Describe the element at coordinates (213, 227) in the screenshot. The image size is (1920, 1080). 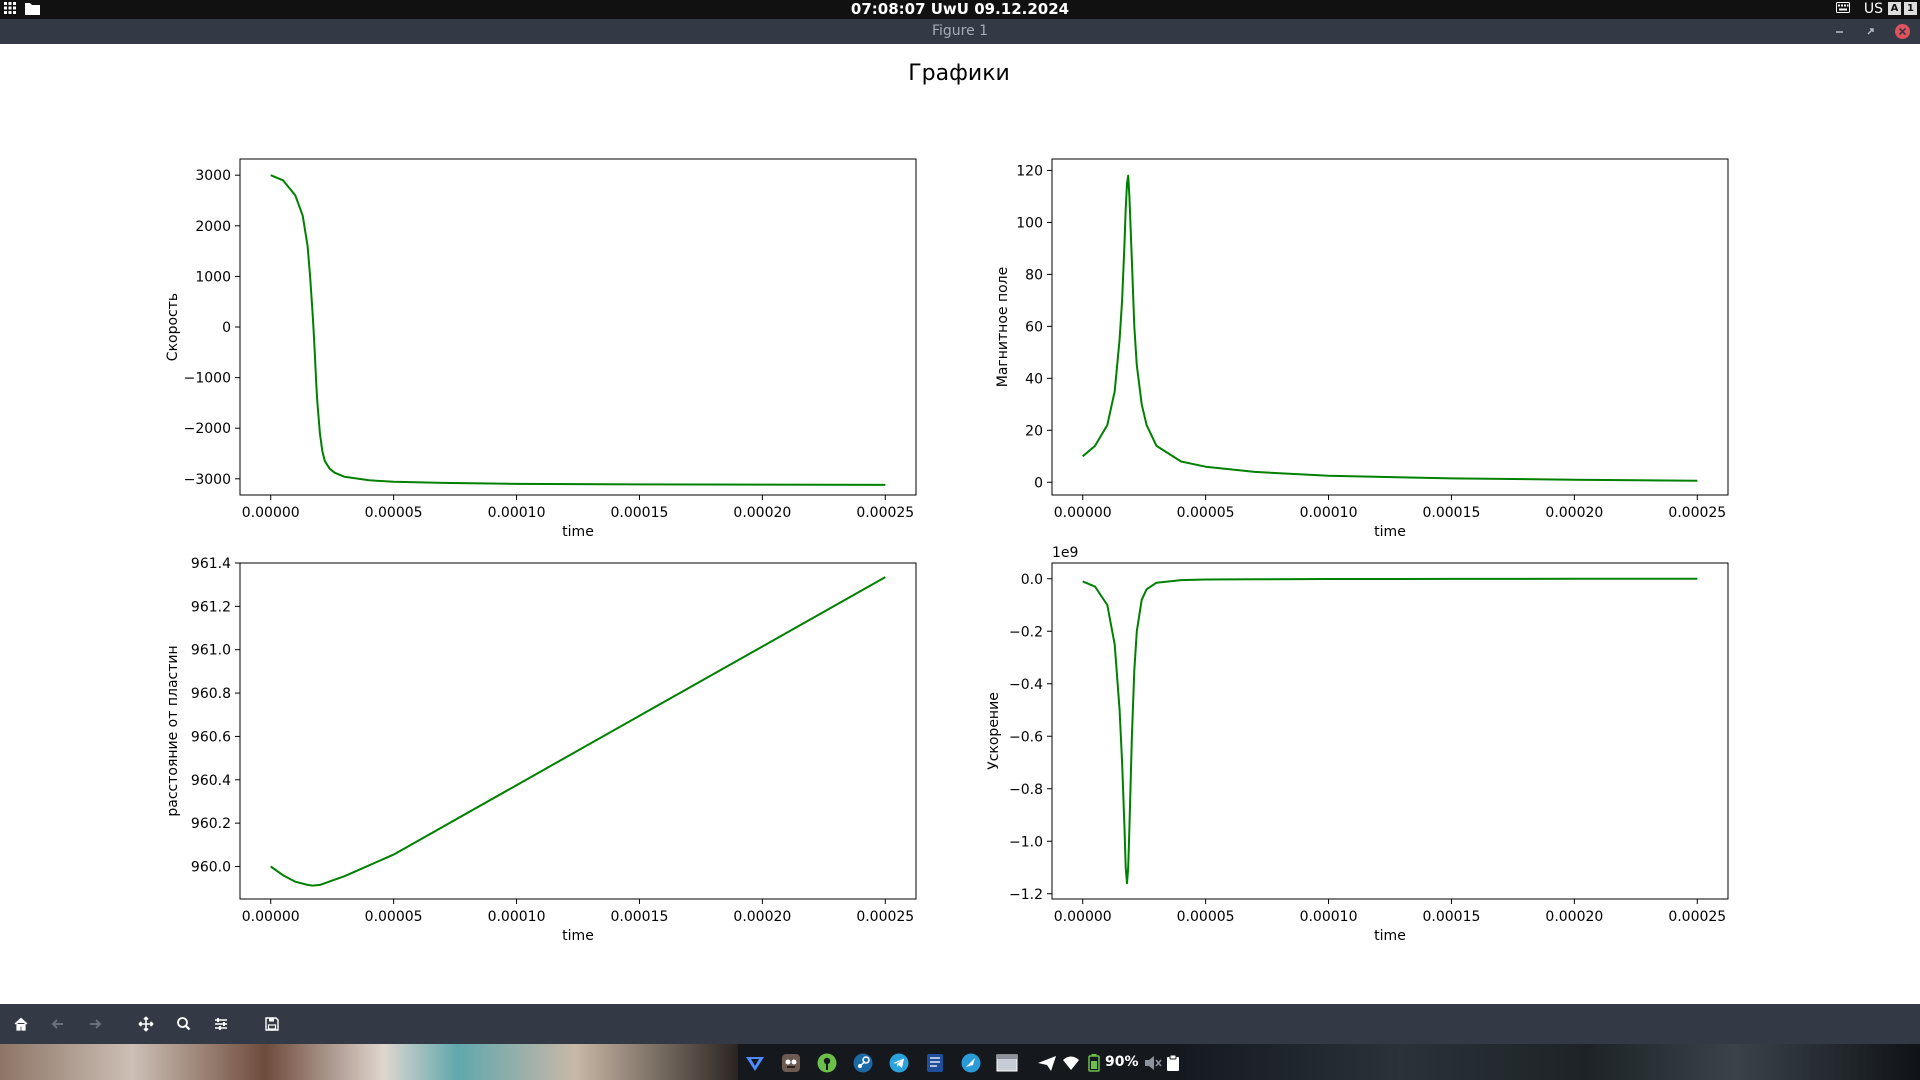
I see `y-tick-label: 2000` at that location.